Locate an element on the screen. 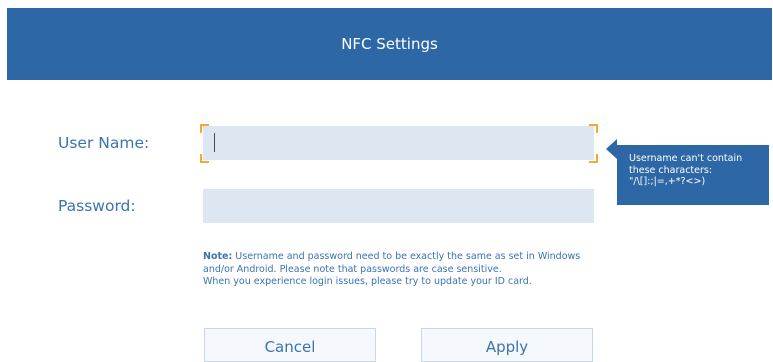 This screenshot has width=773, height=362. apply-button: Apply is located at coordinates (507, 345).